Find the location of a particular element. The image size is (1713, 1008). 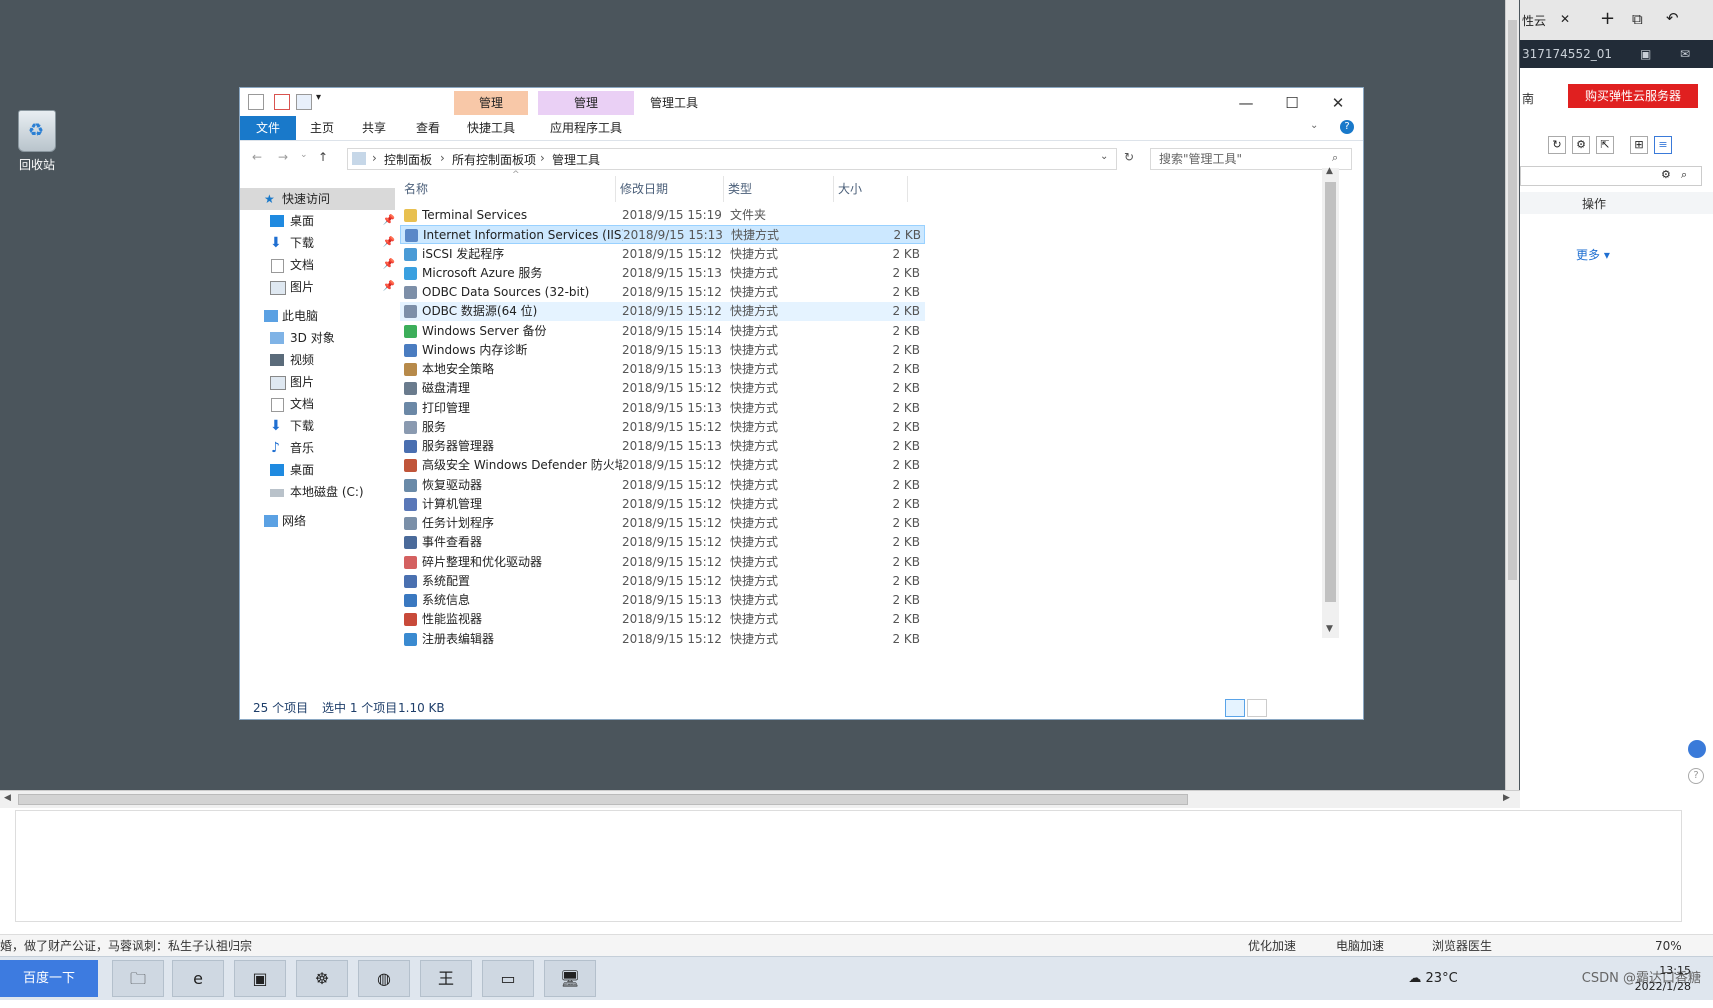

nav-downloads-pc: ⬇ 下载 is located at coordinates (317, 426).